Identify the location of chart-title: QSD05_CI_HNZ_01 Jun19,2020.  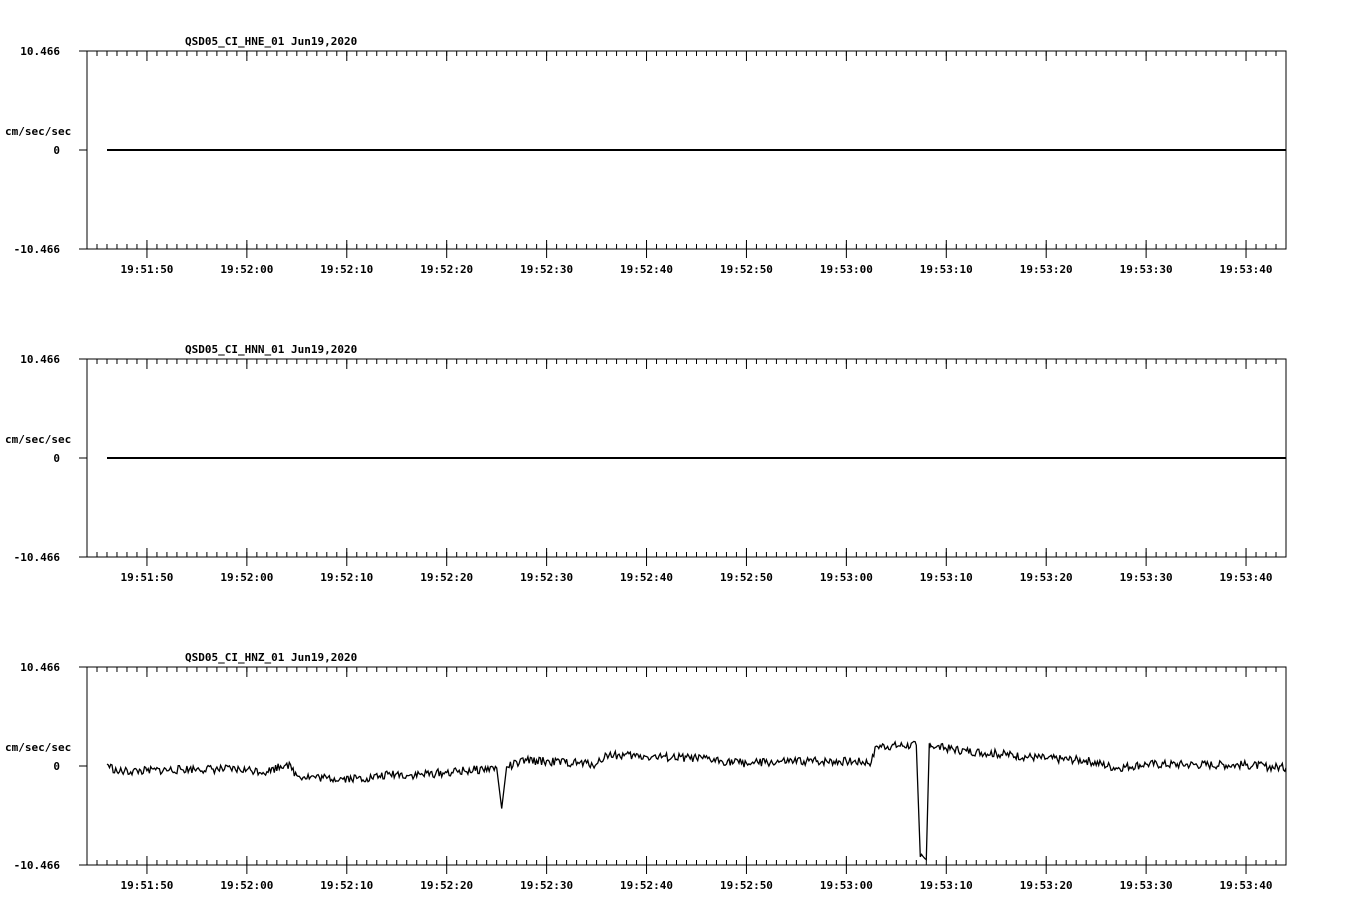
(271, 657).